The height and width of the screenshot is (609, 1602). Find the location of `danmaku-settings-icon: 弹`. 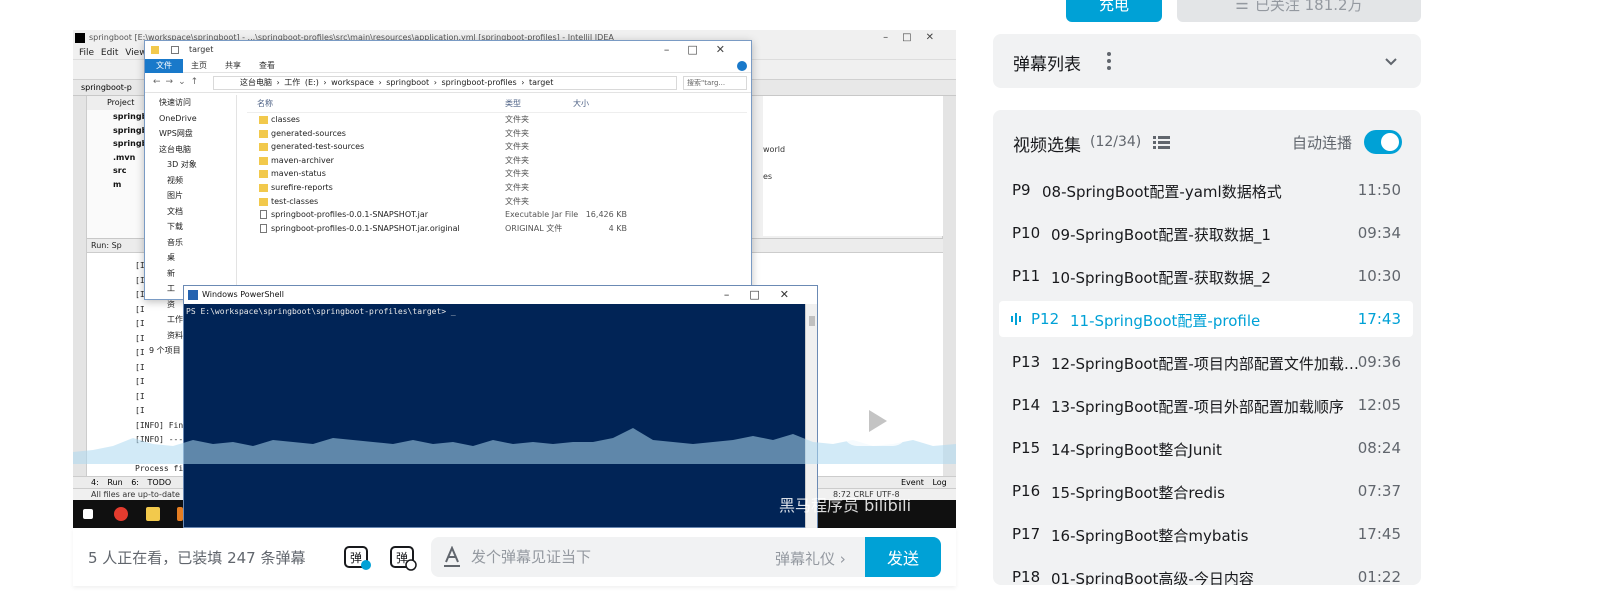

danmaku-settings-icon: 弹 is located at coordinates (403, 557).